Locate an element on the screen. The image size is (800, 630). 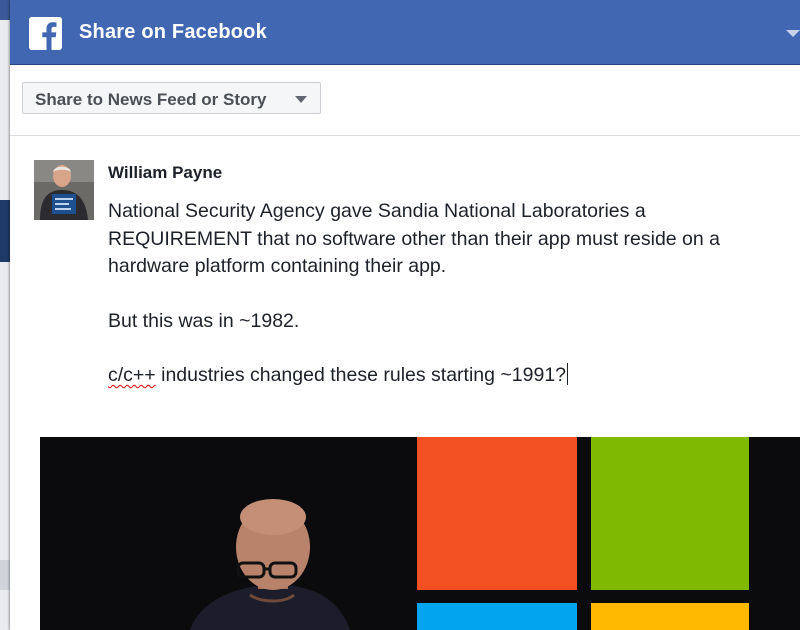
divider is located at coordinates (405, 135).